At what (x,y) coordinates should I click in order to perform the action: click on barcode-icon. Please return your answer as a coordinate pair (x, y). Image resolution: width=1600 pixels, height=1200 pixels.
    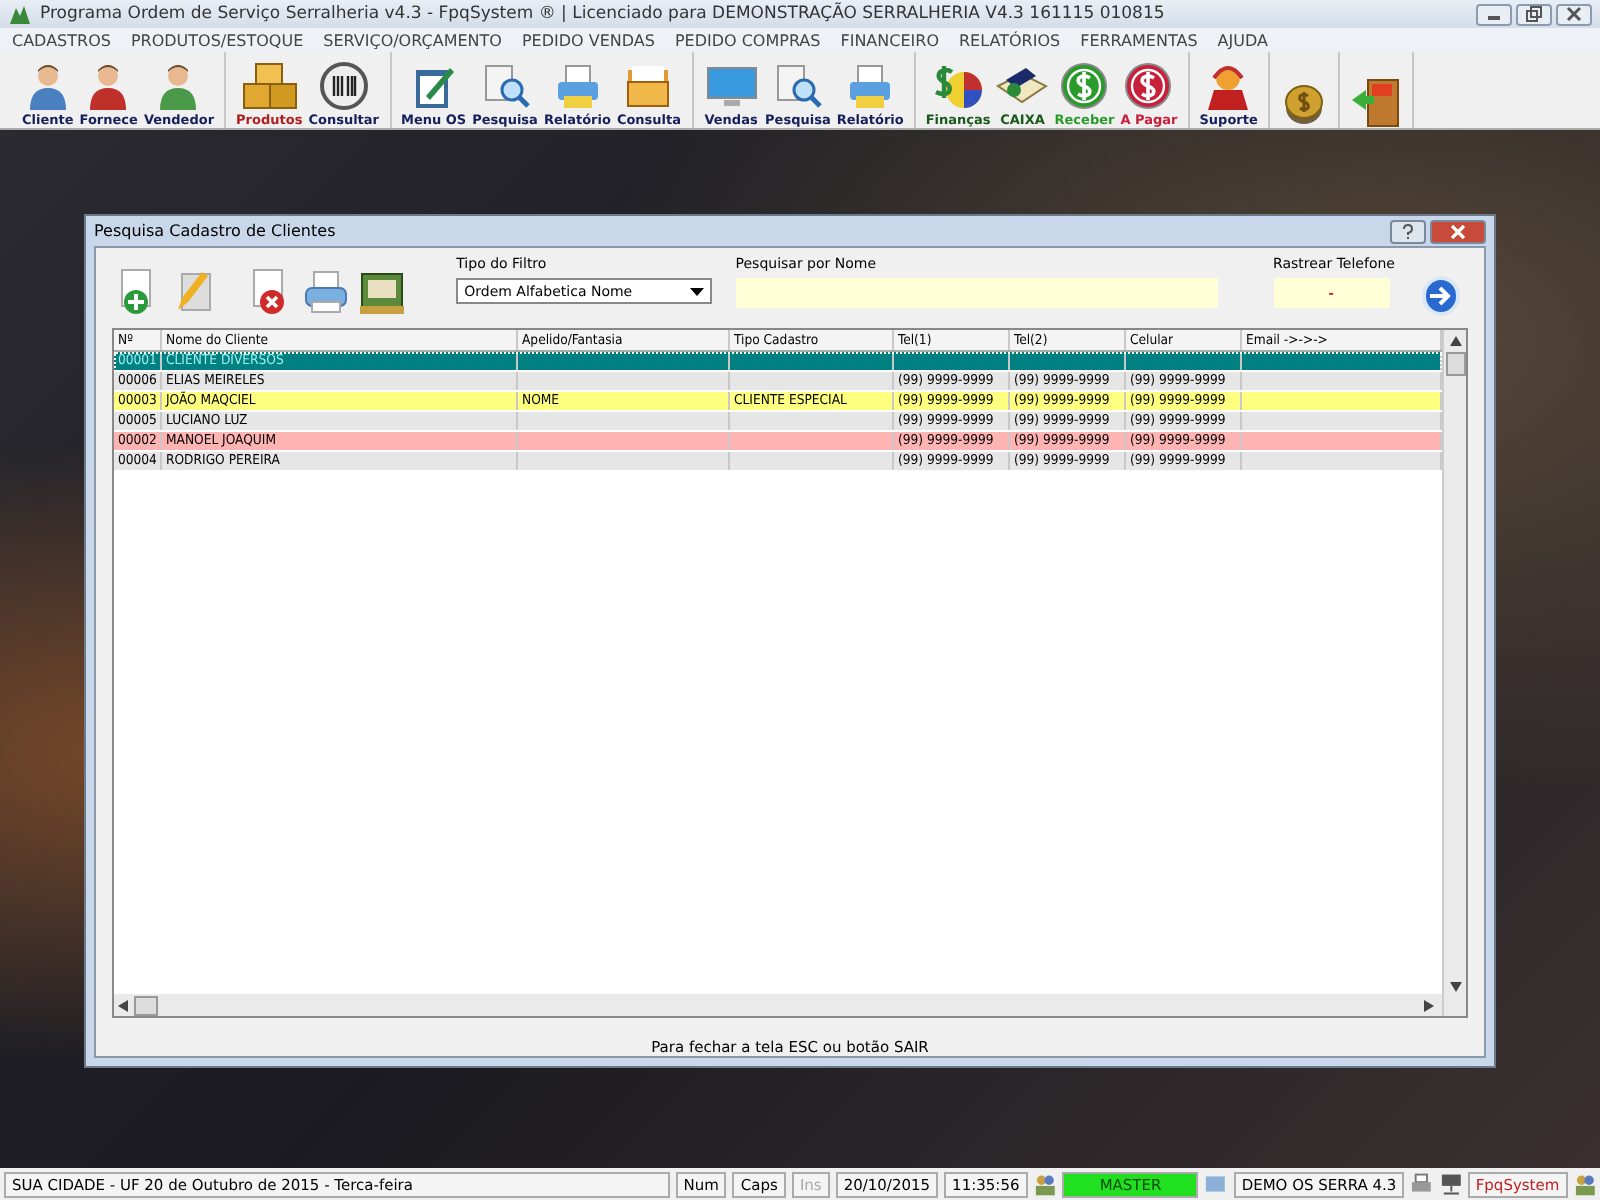
    Looking at the image, I should click on (343, 86).